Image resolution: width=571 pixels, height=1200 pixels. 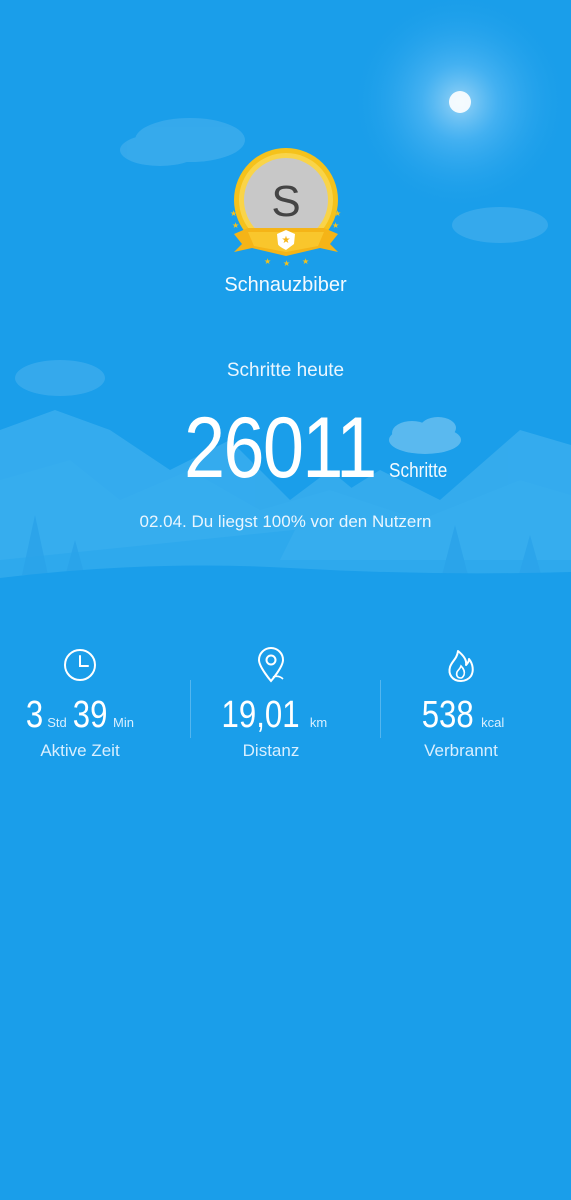 I want to click on flame-icon, so click(x=461, y=666).